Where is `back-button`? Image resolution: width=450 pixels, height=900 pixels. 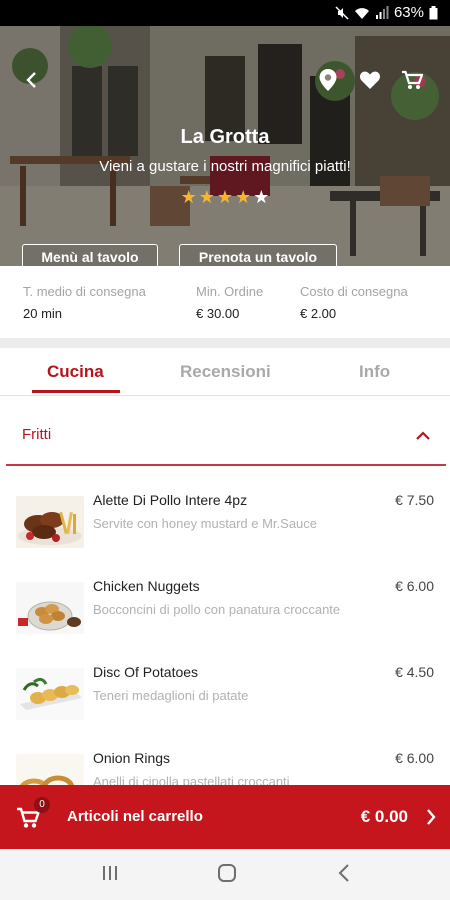
back-button is located at coordinates (32, 82).